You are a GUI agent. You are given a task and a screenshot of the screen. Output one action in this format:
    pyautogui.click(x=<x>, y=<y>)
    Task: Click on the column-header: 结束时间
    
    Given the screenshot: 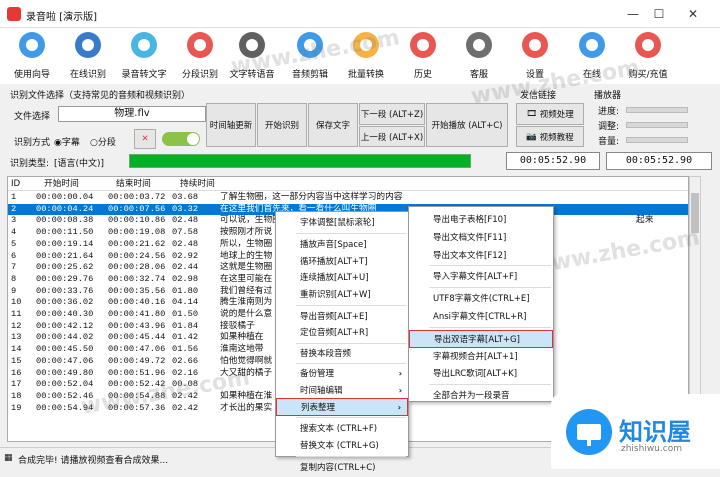 What is the action you would take?
    pyautogui.click(x=133, y=185)
    